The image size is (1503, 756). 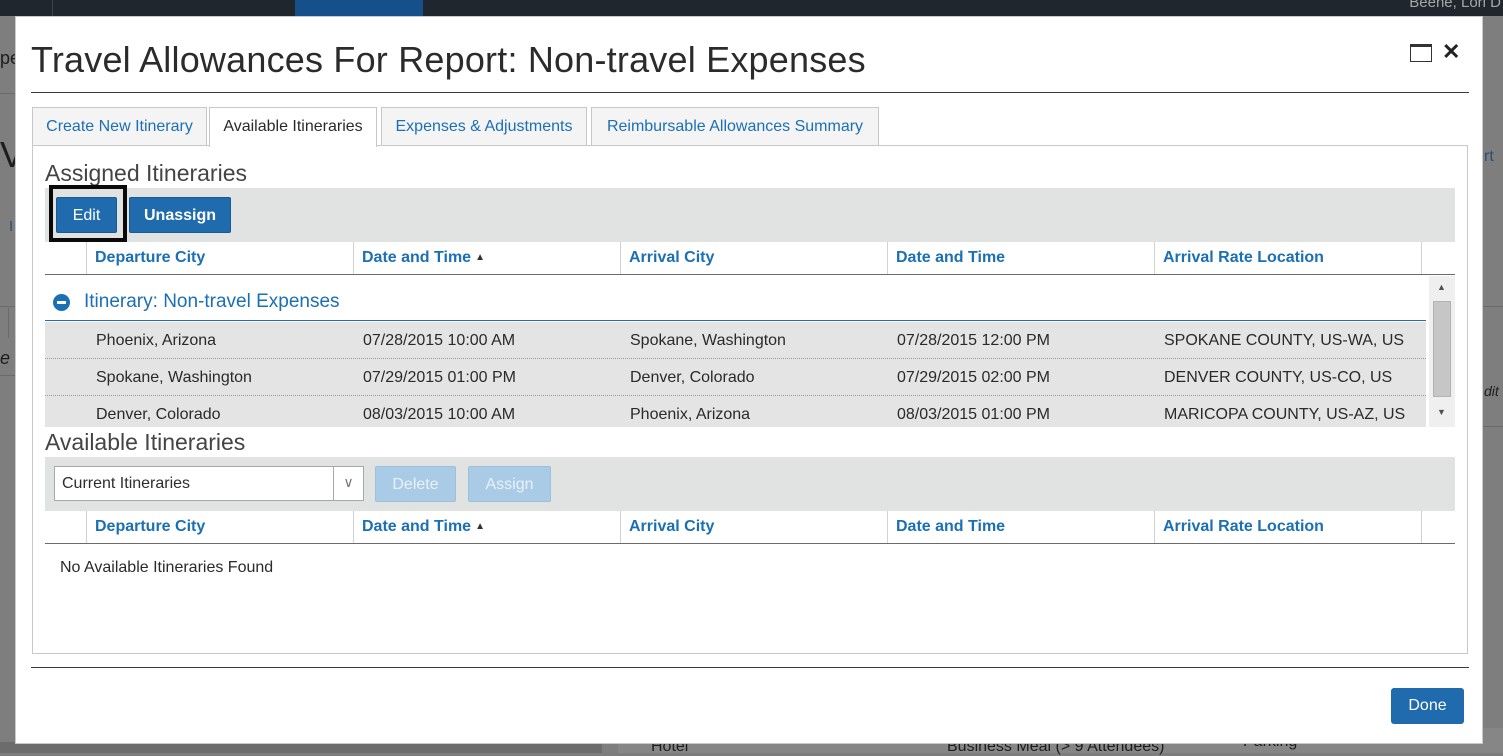 What do you see at coordinates (1441, 287) in the screenshot?
I see `scroll-up-icon: ▲` at bounding box center [1441, 287].